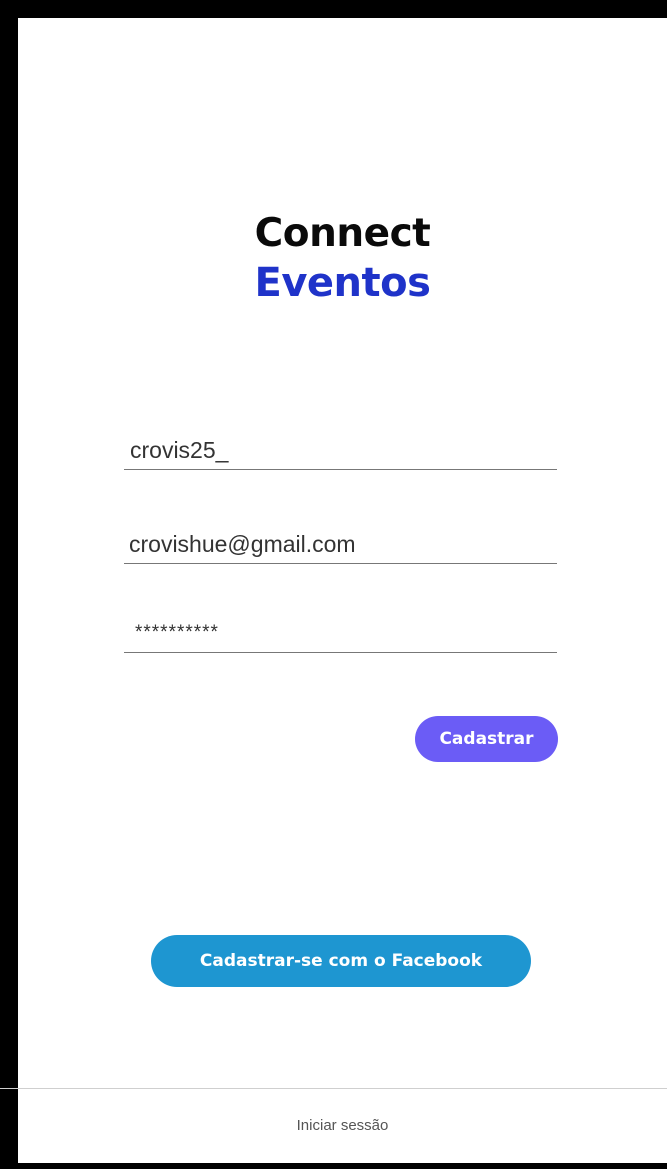 The height and width of the screenshot is (1169, 667). What do you see at coordinates (341, 961) in the screenshot?
I see `facebook-signup-button: Cadastrar-se com o Facebook` at bounding box center [341, 961].